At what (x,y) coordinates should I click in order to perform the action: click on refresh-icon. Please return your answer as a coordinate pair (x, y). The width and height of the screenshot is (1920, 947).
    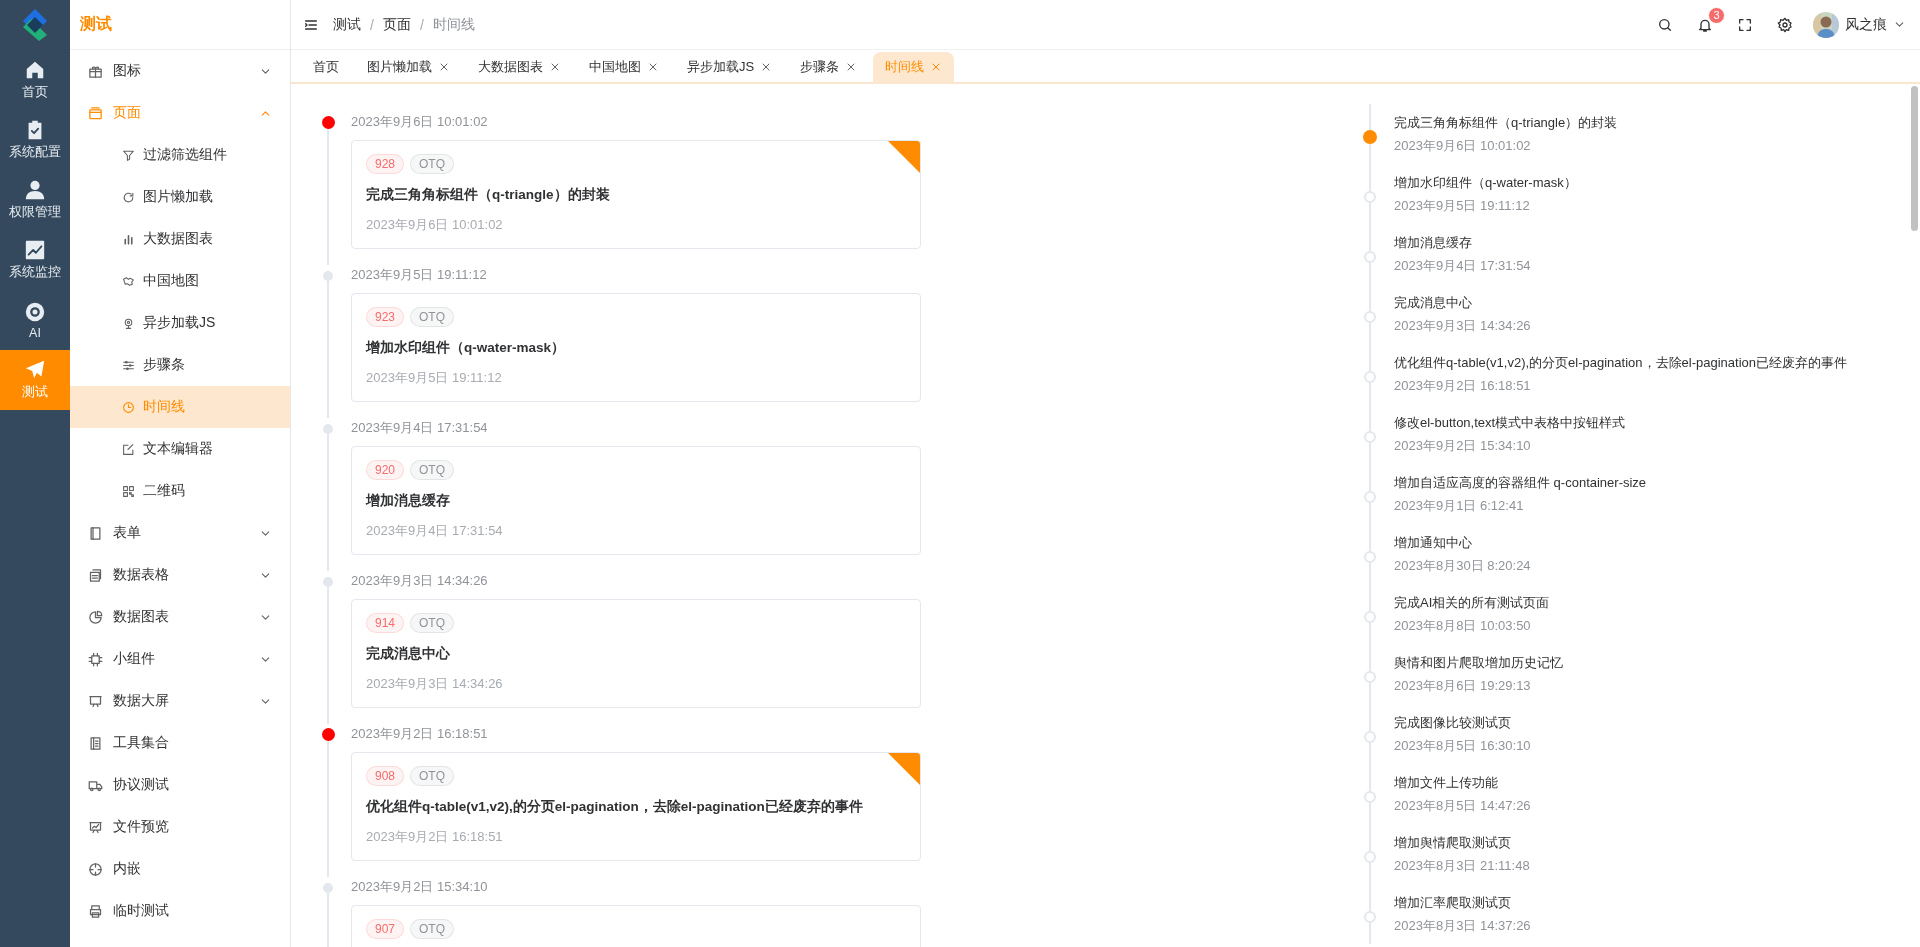
    Looking at the image, I should click on (128, 197).